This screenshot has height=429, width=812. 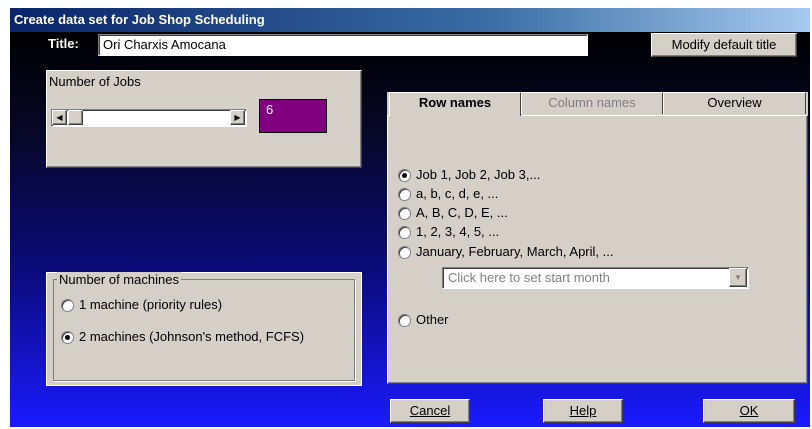 I want to click on tab-overview: Overview, so click(x=734, y=103).